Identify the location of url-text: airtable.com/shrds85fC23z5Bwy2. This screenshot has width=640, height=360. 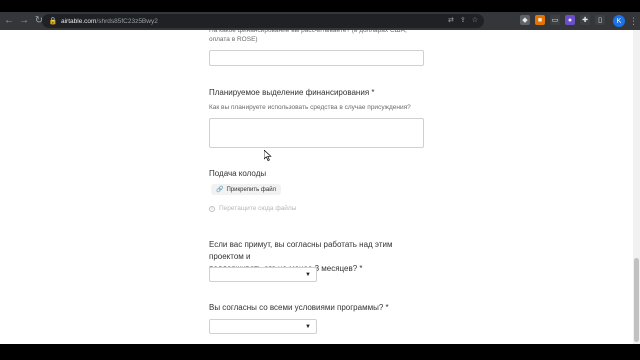
(109, 21).